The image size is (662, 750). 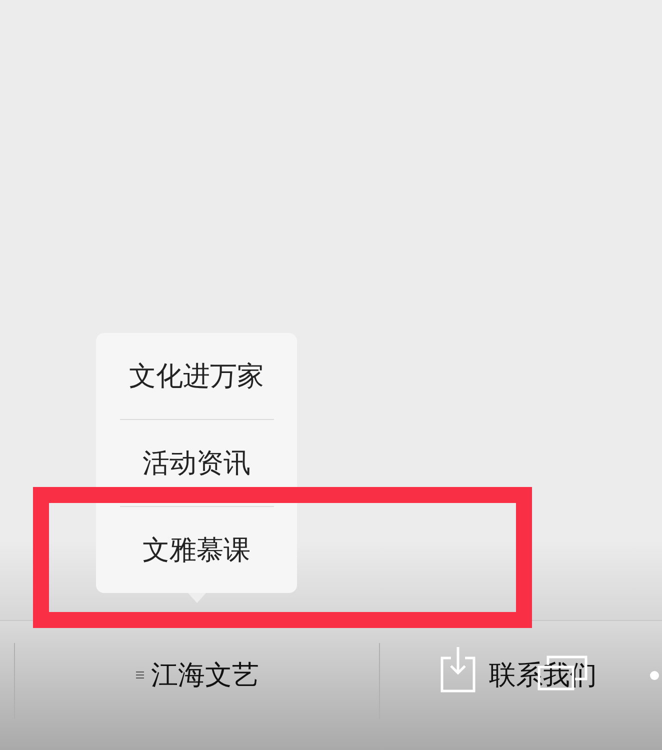 What do you see at coordinates (197, 681) in the screenshot?
I see `bottom-tab: 江海文艺` at bounding box center [197, 681].